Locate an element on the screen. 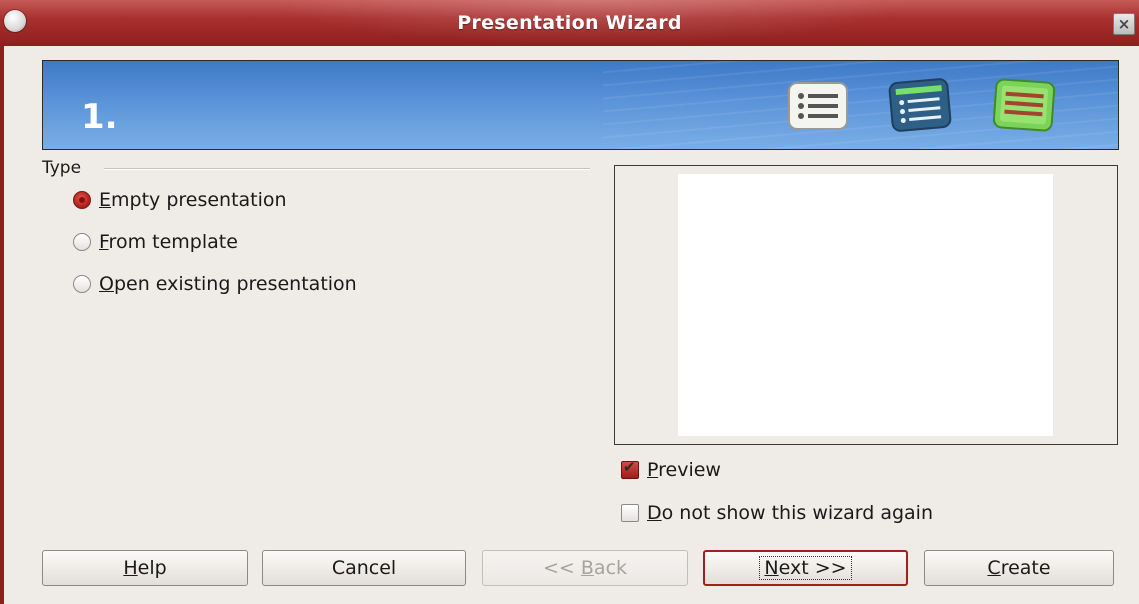 Image resolution: width=1139 pixels, height=604 pixels. create-button: Create is located at coordinates (1019, 568).